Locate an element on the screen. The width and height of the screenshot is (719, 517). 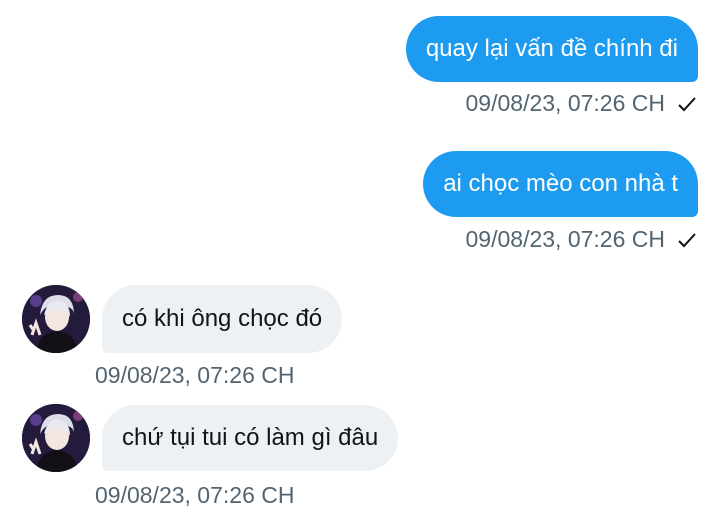
message-text: ai chọc mèo con nhà t is located at coordinates (560, 183).